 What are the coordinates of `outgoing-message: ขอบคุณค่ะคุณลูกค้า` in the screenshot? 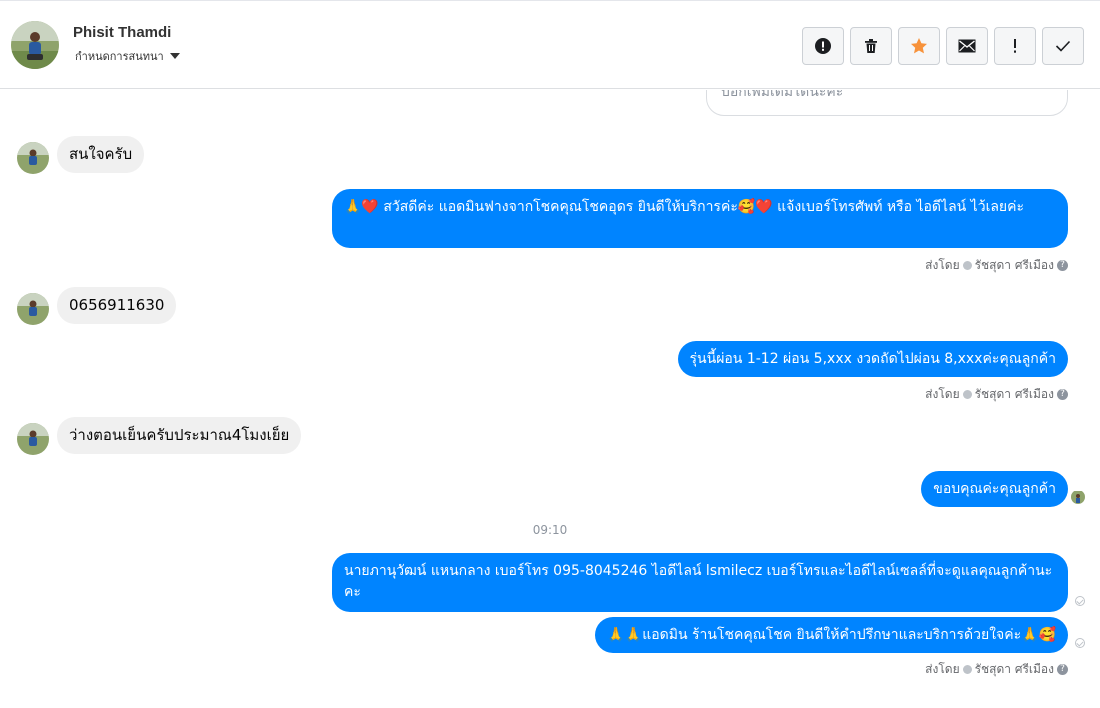 It's located at (994, 489).